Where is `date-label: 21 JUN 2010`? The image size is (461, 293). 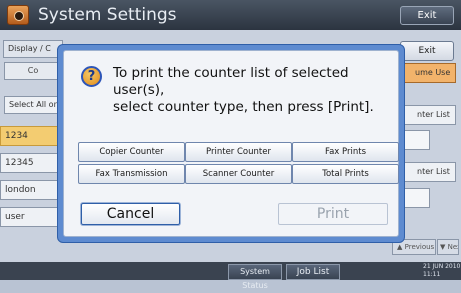 date-label: 21 JUN 2010 is located at coordinates (442, 266).